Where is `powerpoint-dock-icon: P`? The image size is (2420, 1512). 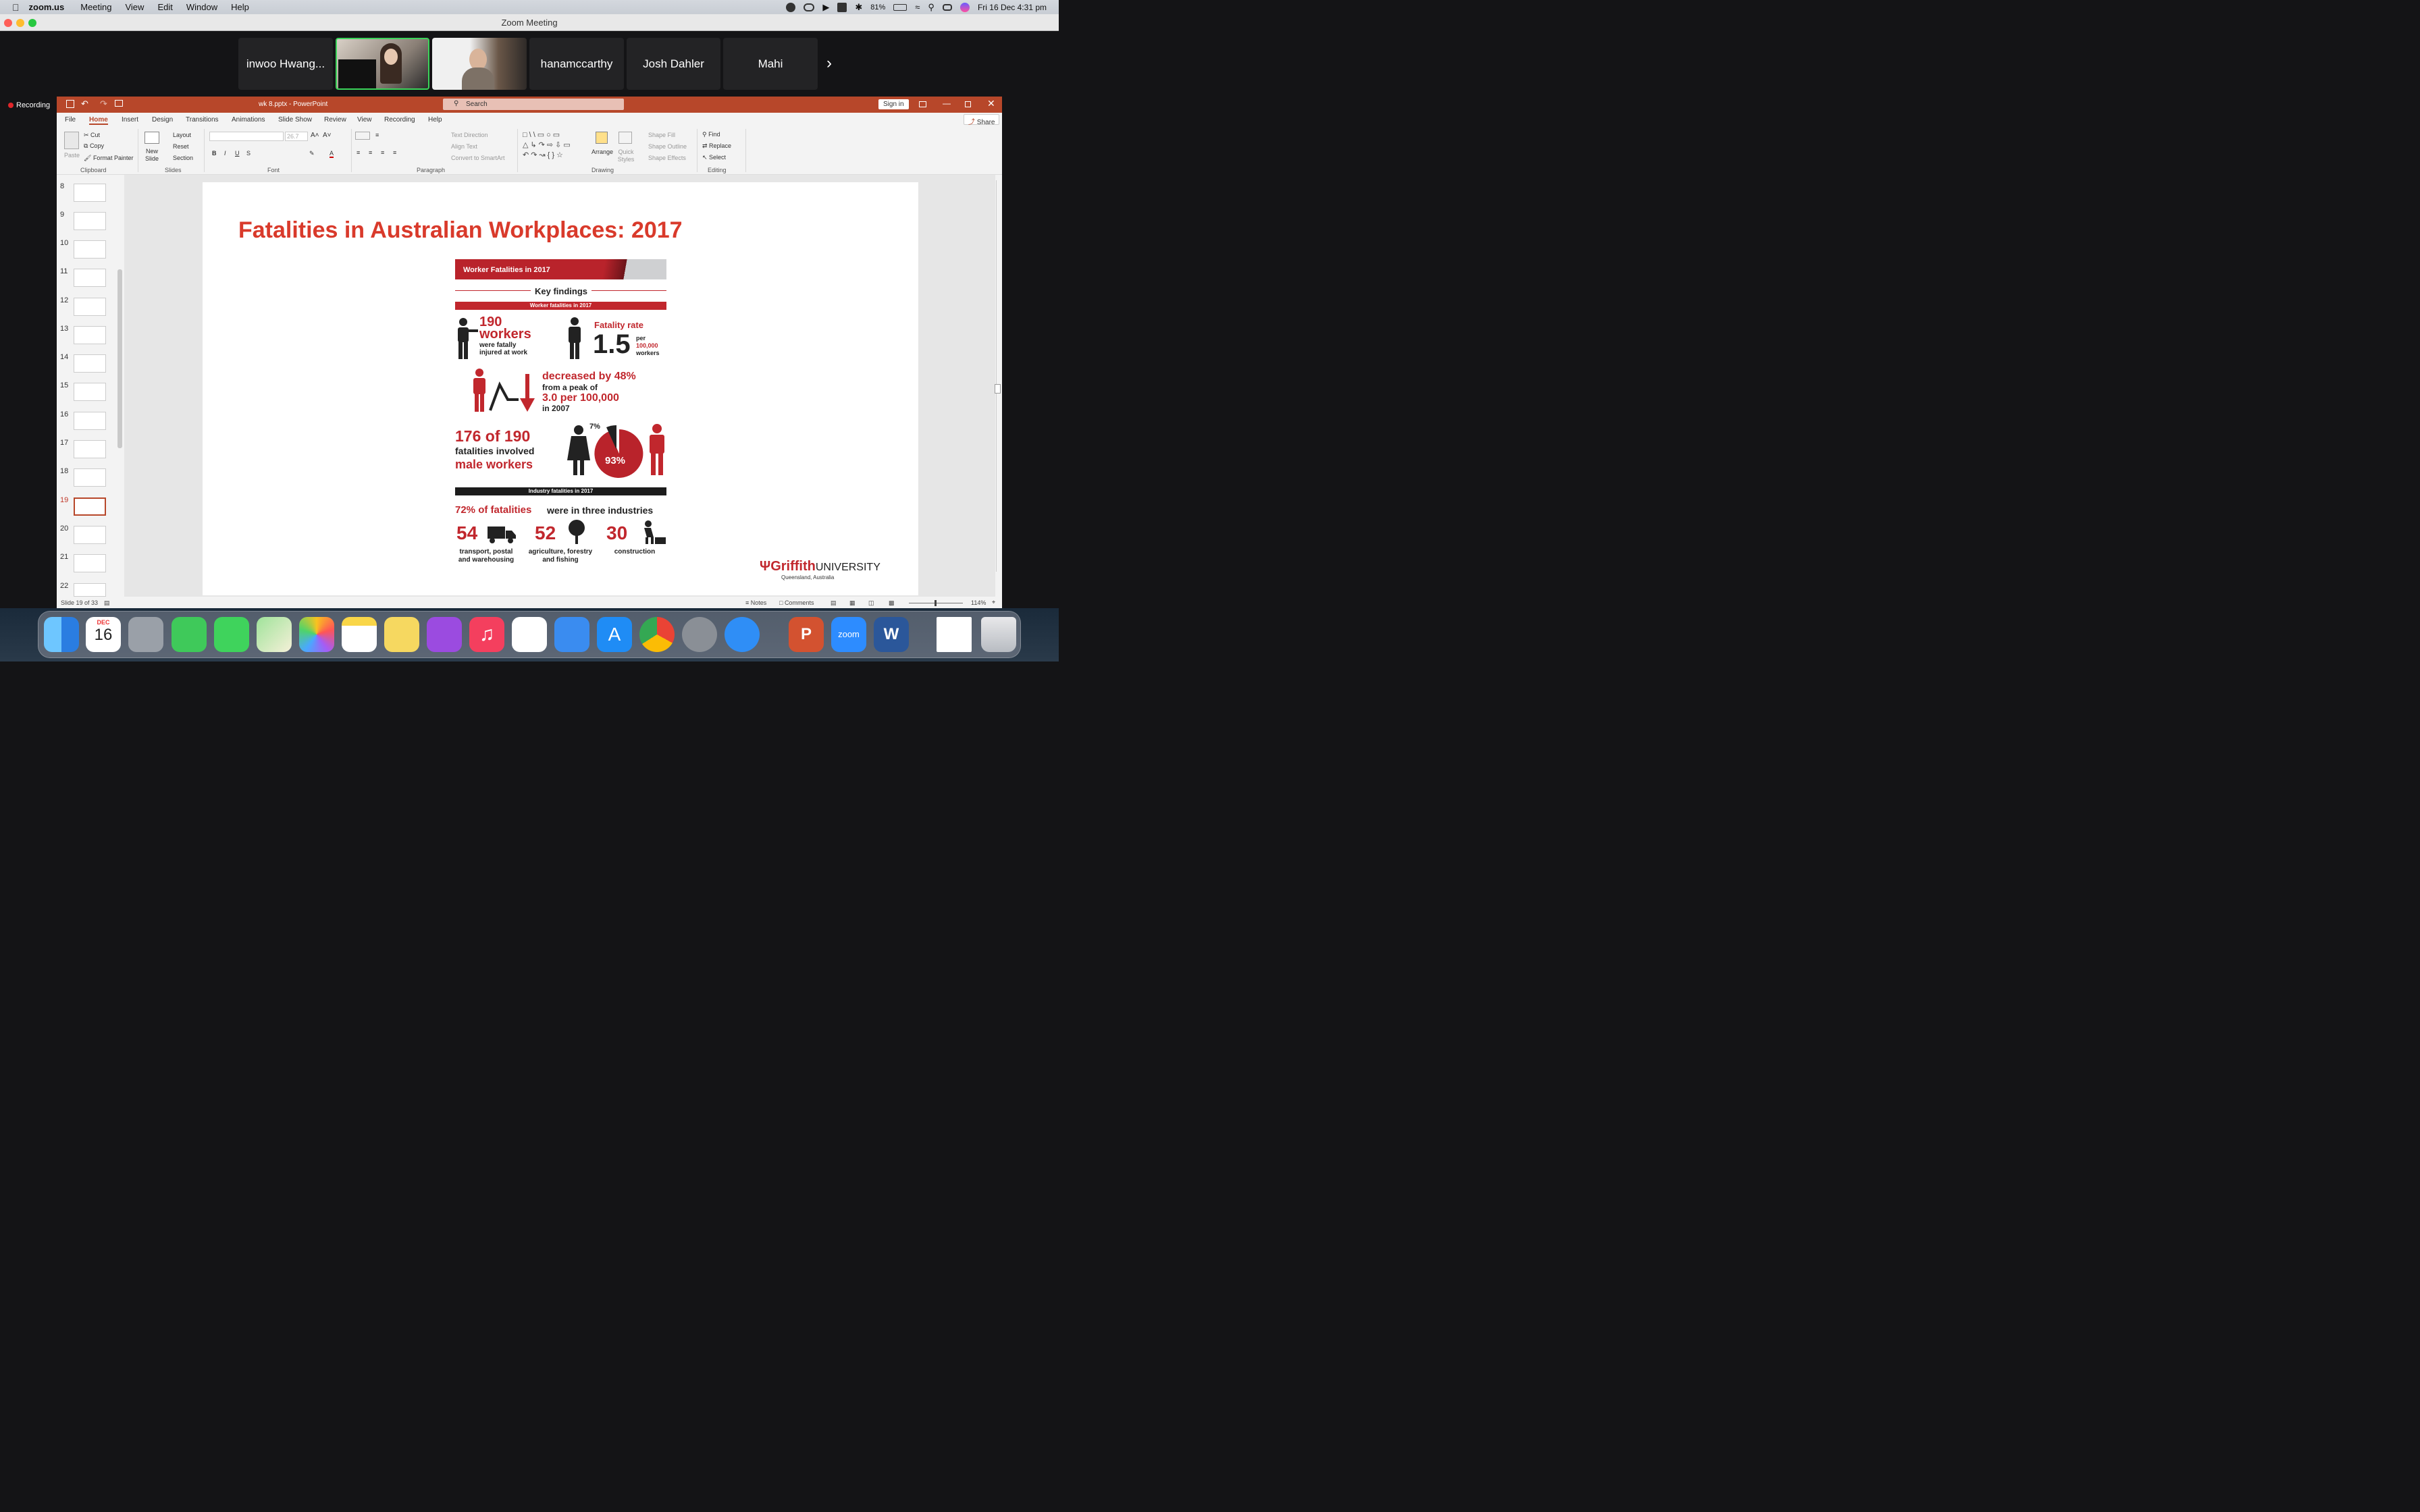
powerpoint-dock-icon: P is located at coordinates (806, 634).